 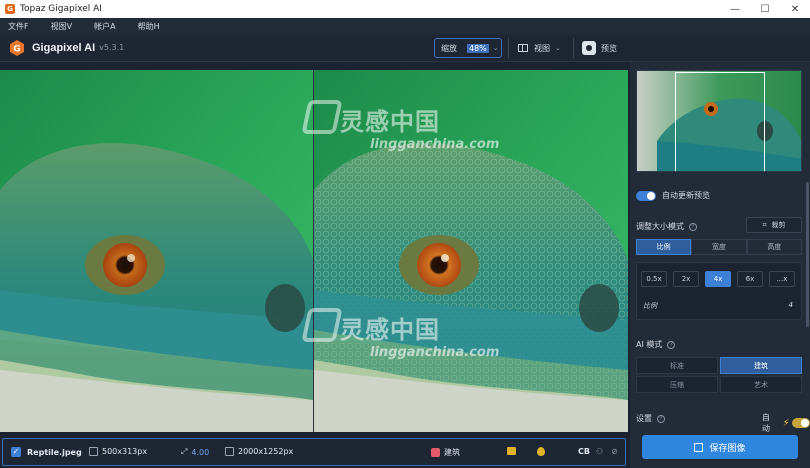 What do you see at coordinates (766, 423) in the screenshot?
I see `auto-label: 自动` at bounding box center [766, 423].